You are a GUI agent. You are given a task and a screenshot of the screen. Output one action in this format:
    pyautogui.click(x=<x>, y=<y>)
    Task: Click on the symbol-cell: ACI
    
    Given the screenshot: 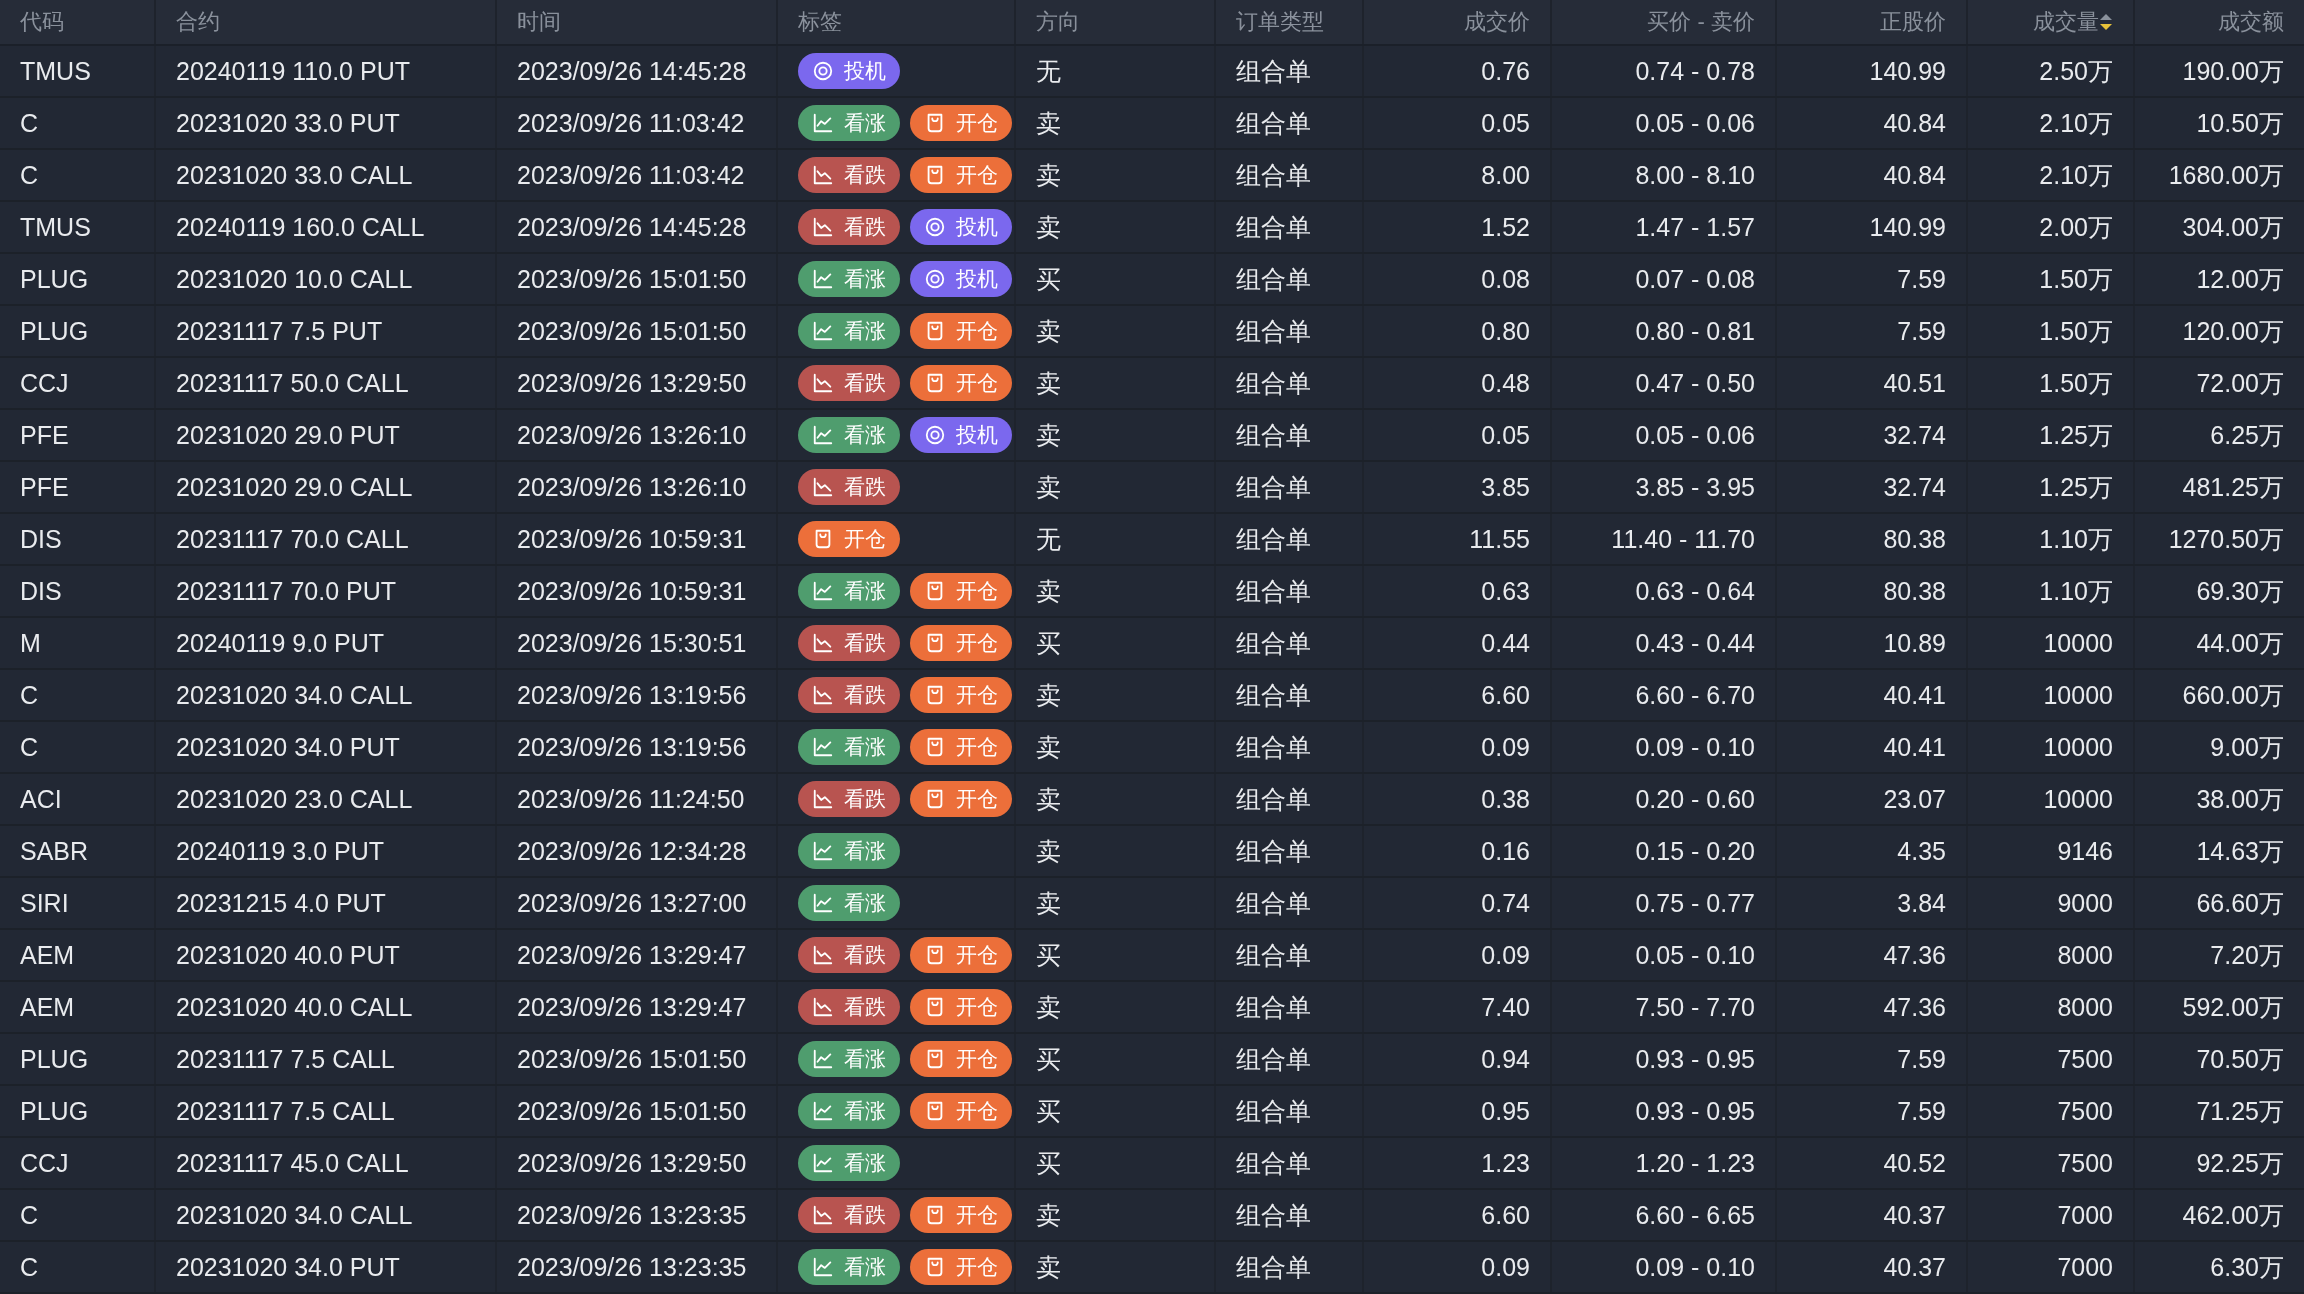 What is the action you would take?
    pyautogui.click(x=41, y=799)
    